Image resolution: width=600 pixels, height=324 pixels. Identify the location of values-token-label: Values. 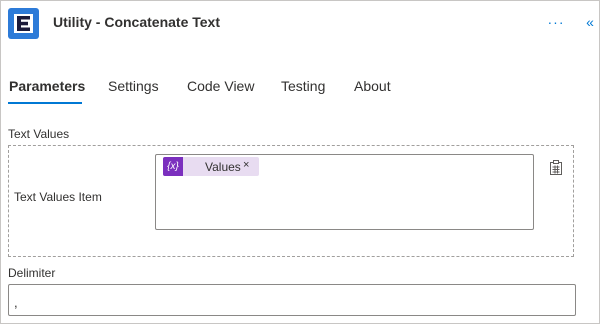
(223, 167).